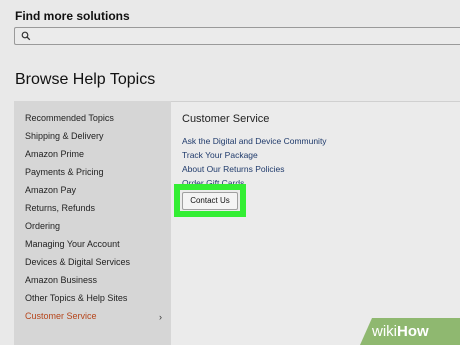 This screenshot has width=460, height=345. I want to click on search-box, so click(237, 36).